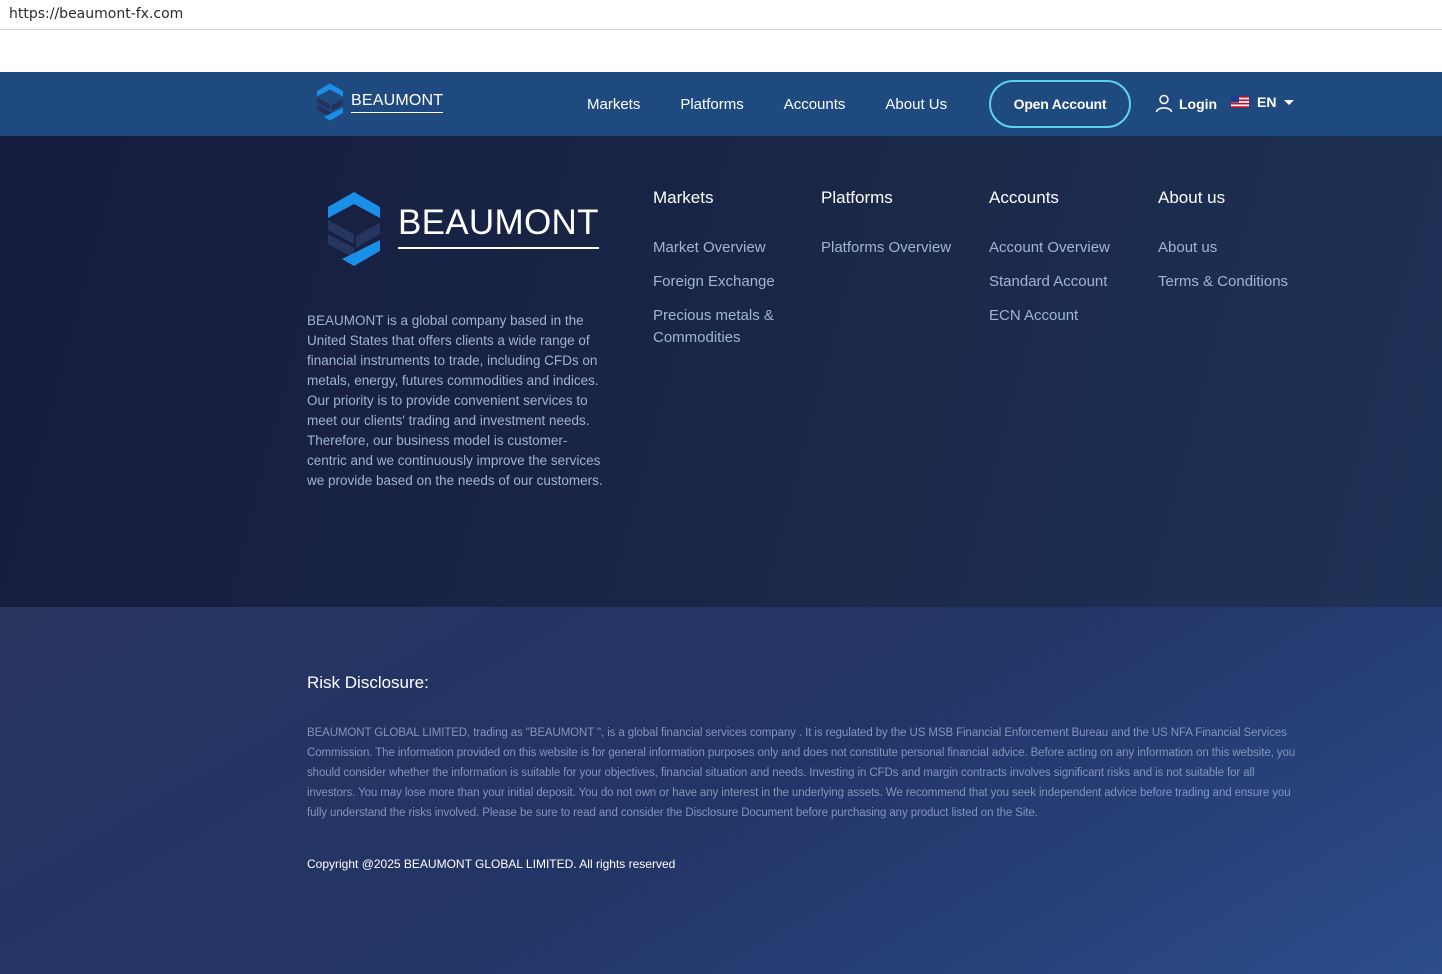 The height and width of the screenshot is (974, 1442). What do you see at coordinates (857, 197) in the screenshot?
I see `footer-column-title: Platforms` at bounding box center [857, 197].